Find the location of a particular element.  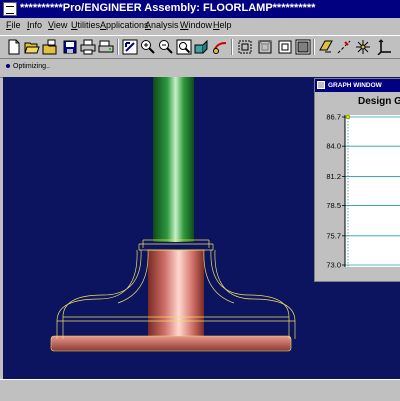

view-icon is located at coordinates (130, 47).